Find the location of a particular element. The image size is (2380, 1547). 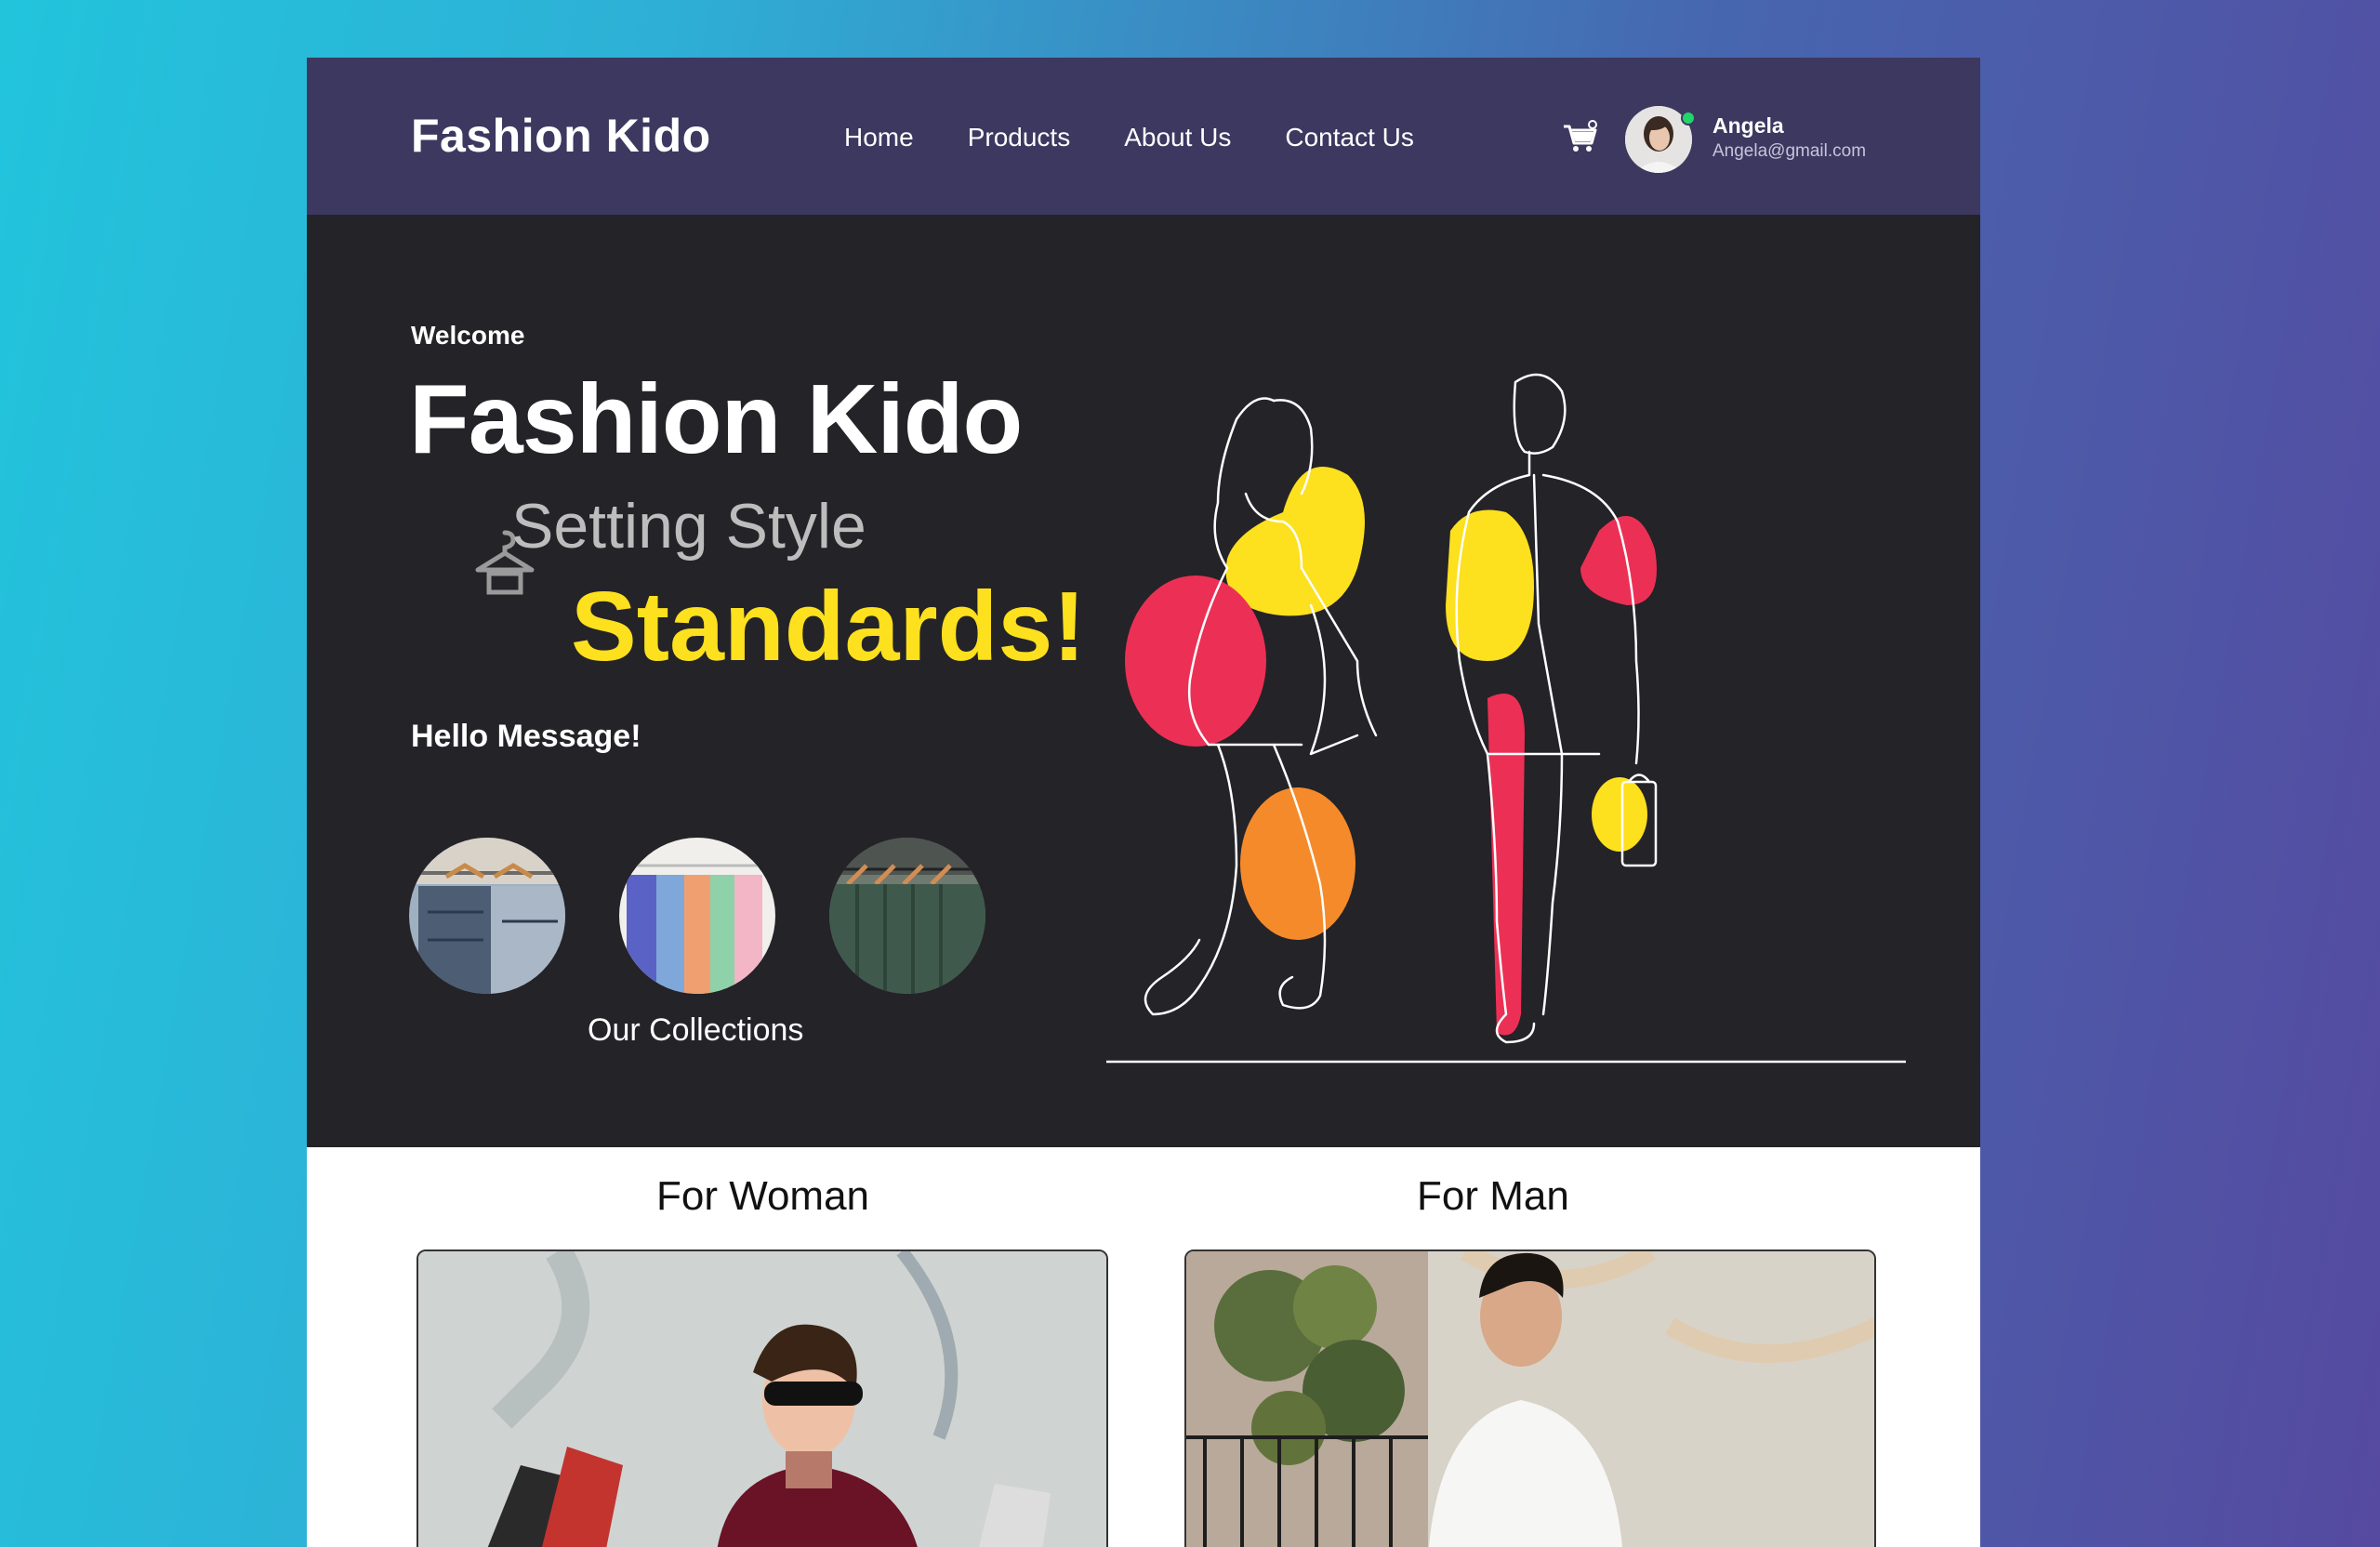

cart-icon is located at coordinates (1580, 137).